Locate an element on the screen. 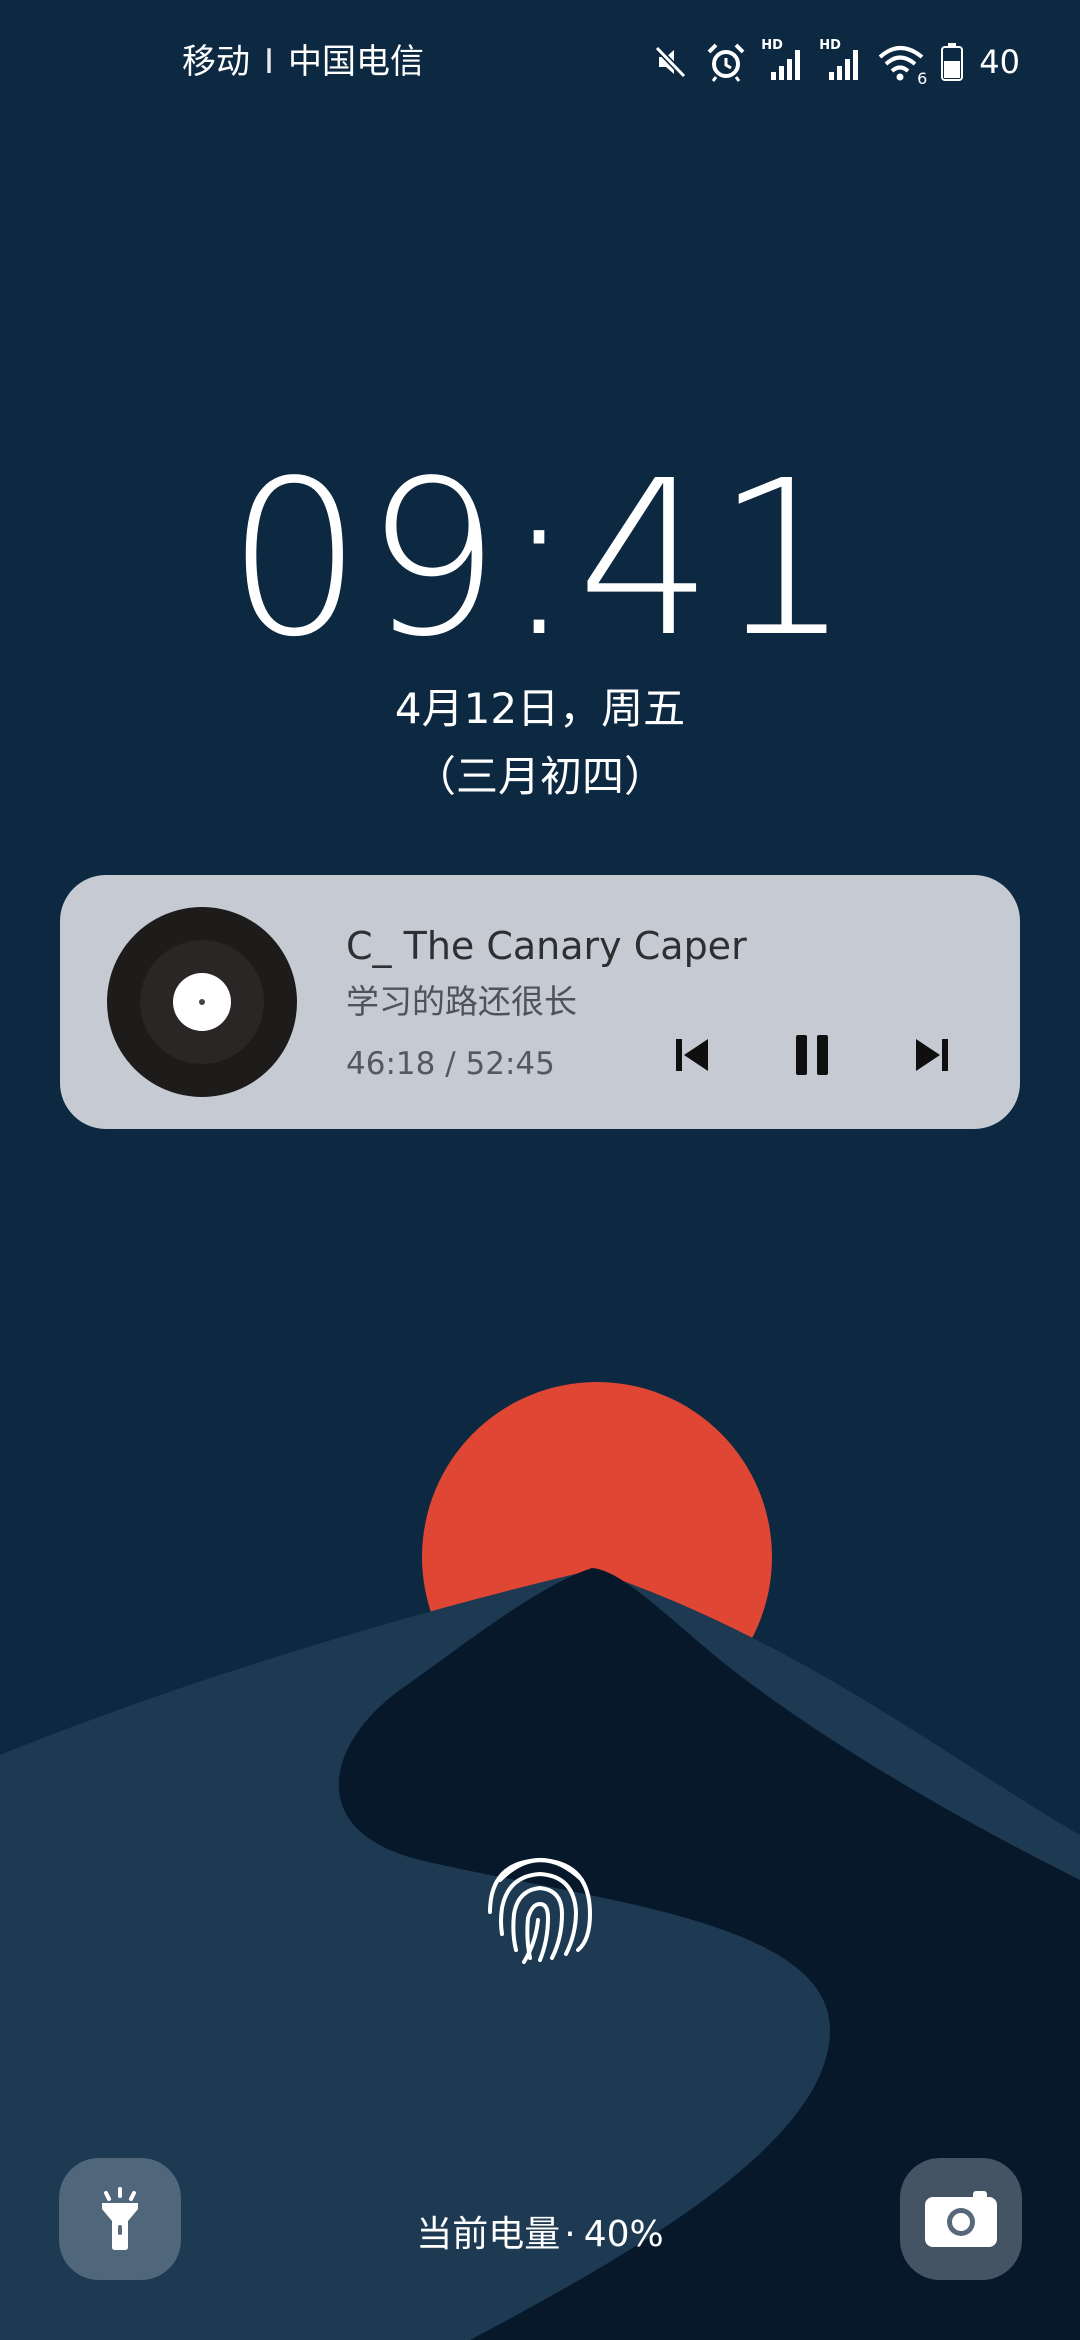 The image size is (1080, 2340). carrier-divider: I is located at coordinates (269, 62).